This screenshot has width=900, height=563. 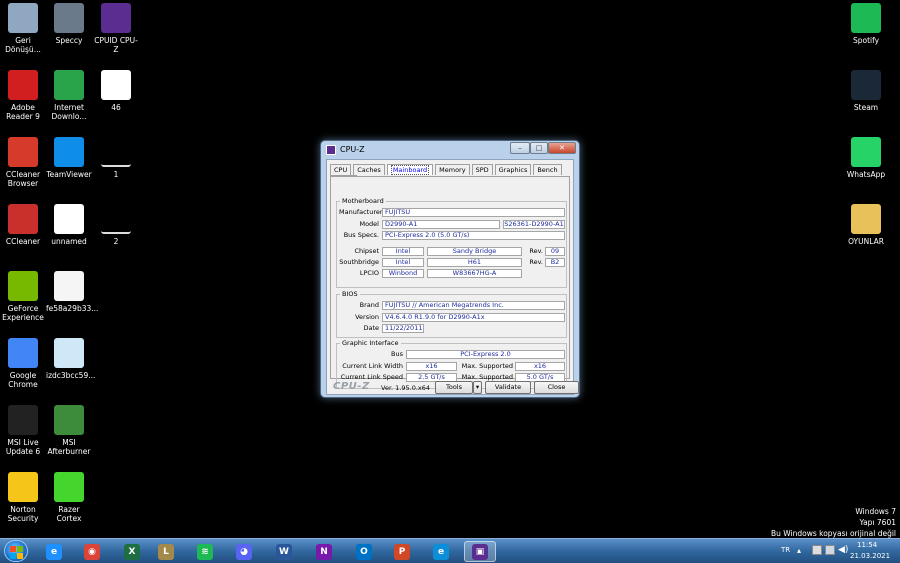 I want to click on word-icon: W, so click(x=284, y=551).